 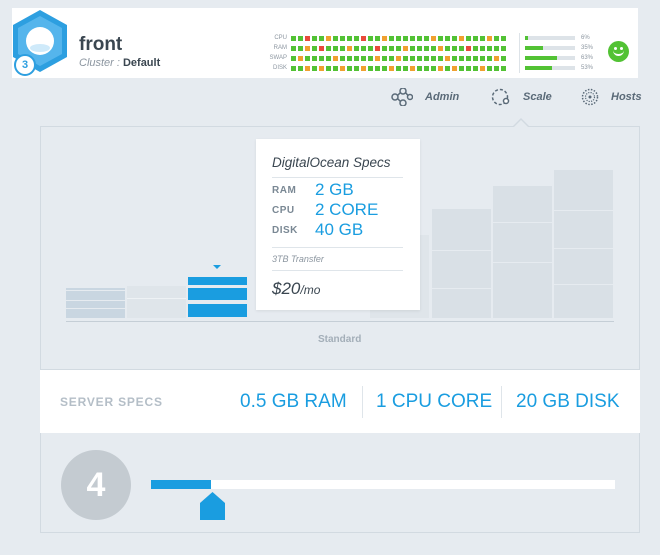 I want to click on tooltip-price: $20/mo, so click(x=296, y=289).